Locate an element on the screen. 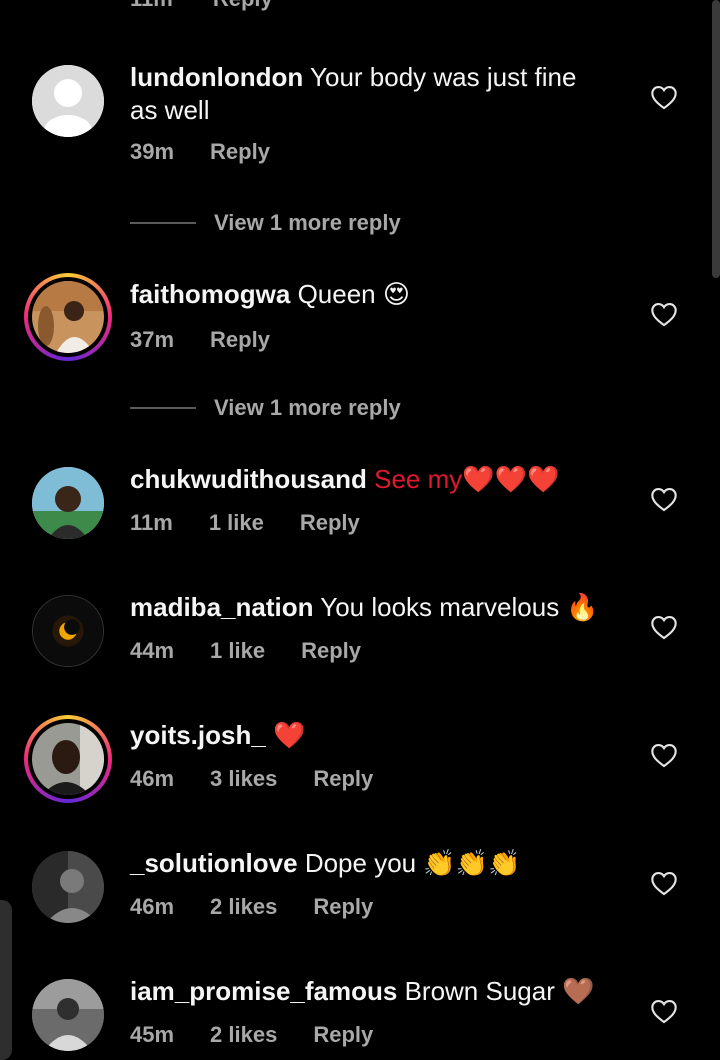 The image size is (720, 1060). moon-icon is located at coordinates (68, 631).